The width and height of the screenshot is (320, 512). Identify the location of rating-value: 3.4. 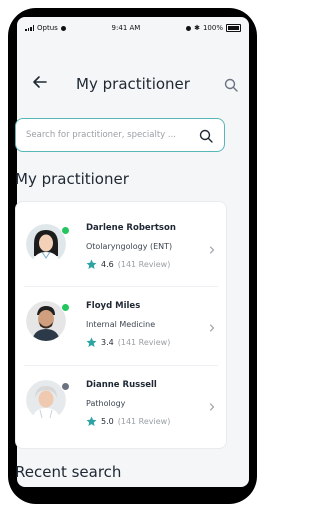
(107, 342).